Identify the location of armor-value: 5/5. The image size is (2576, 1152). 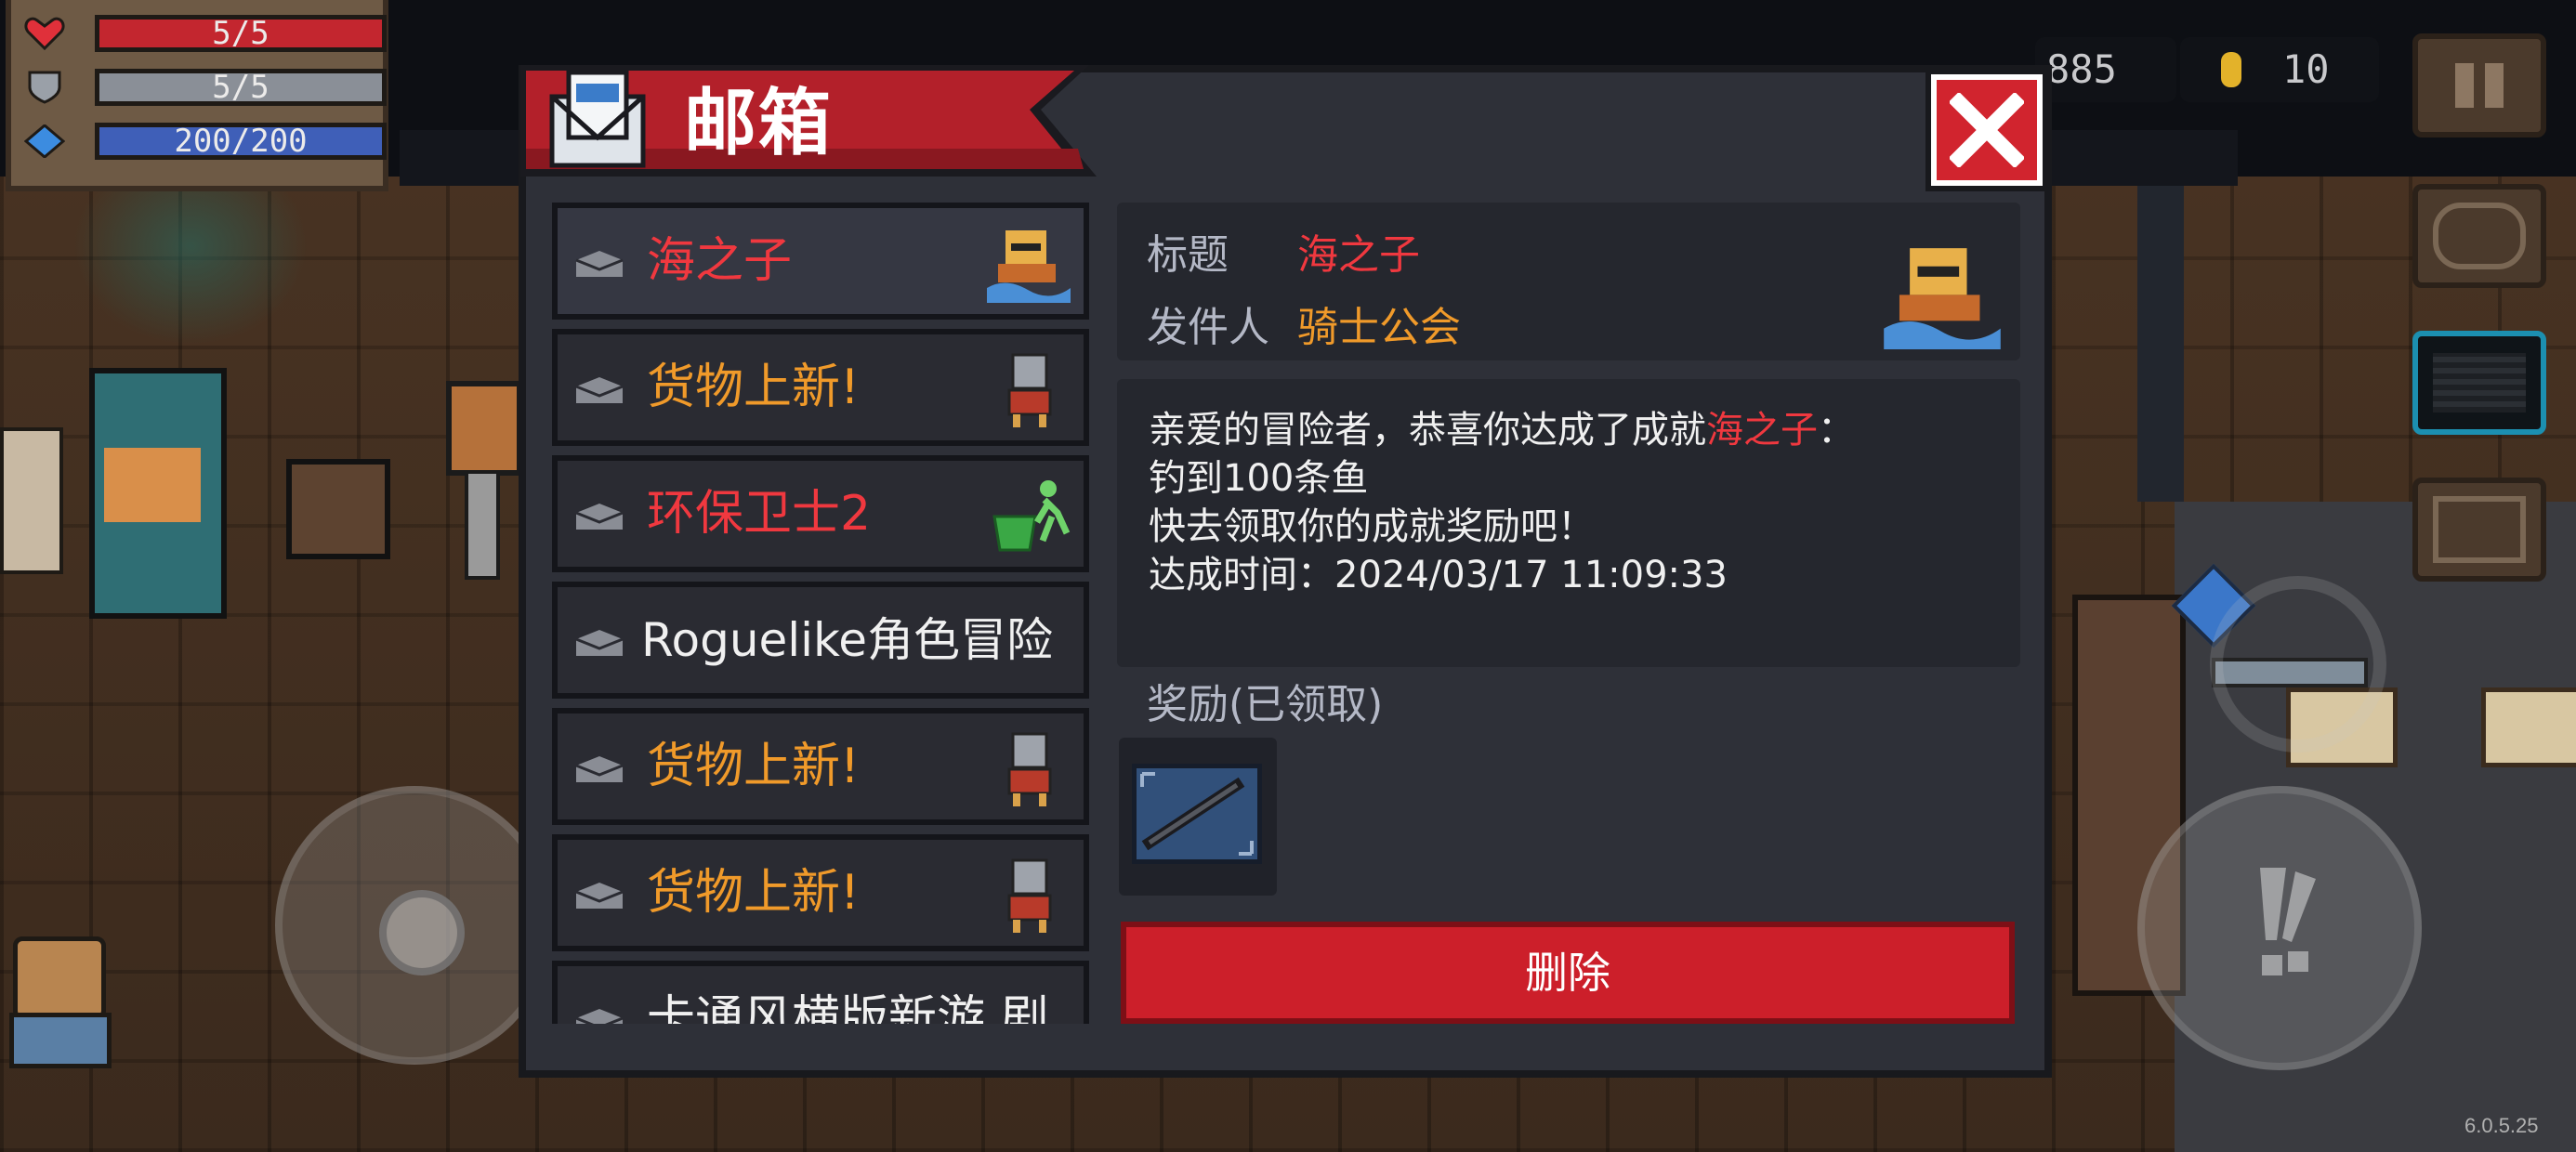
(240, 87).